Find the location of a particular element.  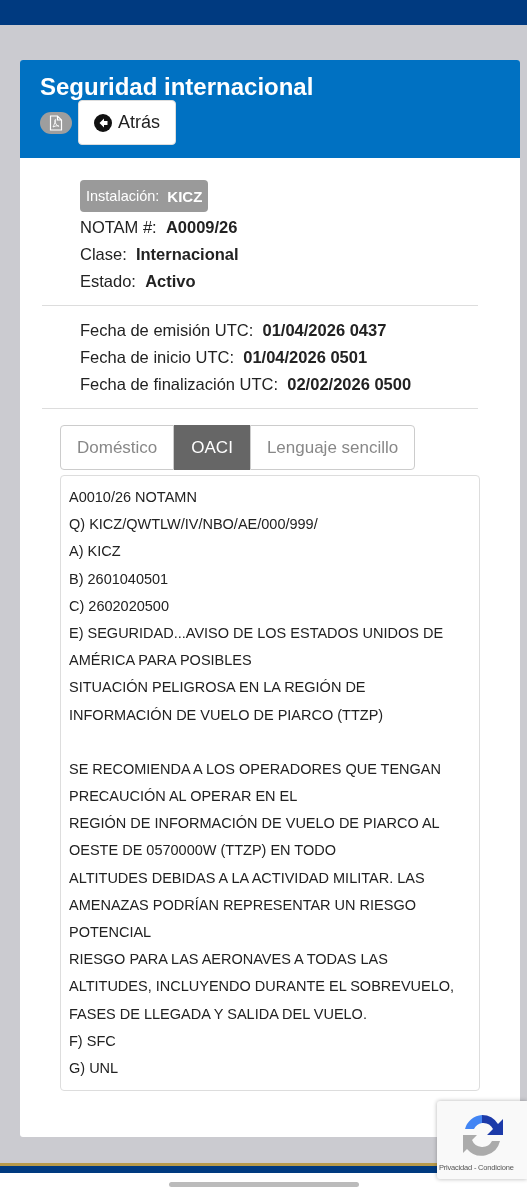

date-row-text: Fecha de finalización UTC: 02/02/2026 0500 is located at coordinates (246, 384).